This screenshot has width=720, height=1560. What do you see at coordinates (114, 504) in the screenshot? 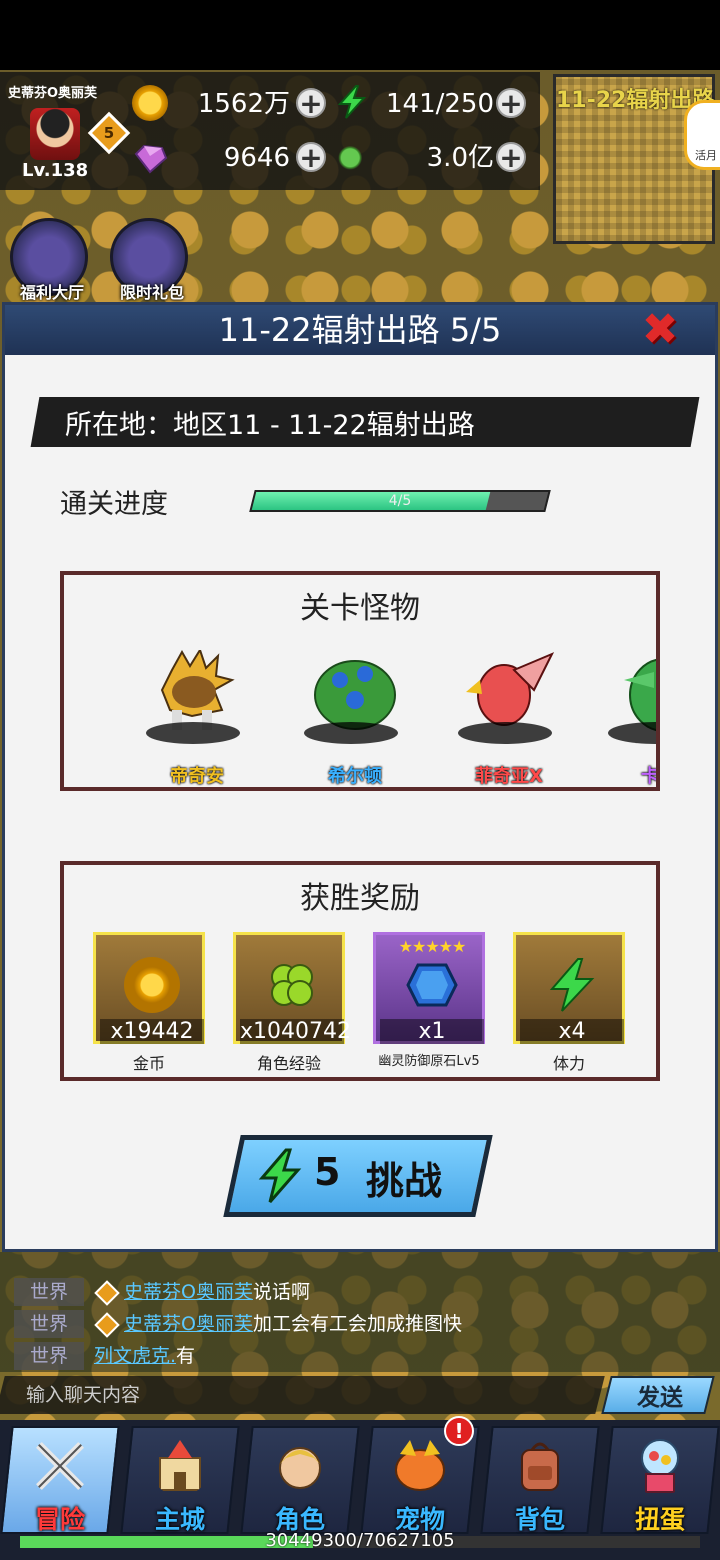
I see `progress-label: 通关进度` at bounding box center [114, 504].